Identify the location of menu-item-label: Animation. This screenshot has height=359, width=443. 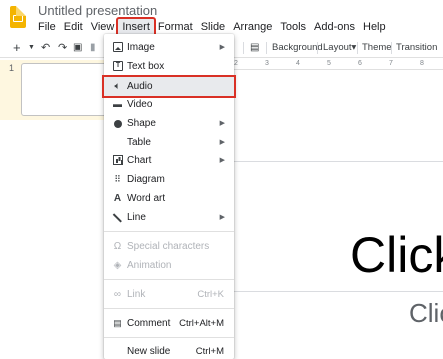
(149, 265).